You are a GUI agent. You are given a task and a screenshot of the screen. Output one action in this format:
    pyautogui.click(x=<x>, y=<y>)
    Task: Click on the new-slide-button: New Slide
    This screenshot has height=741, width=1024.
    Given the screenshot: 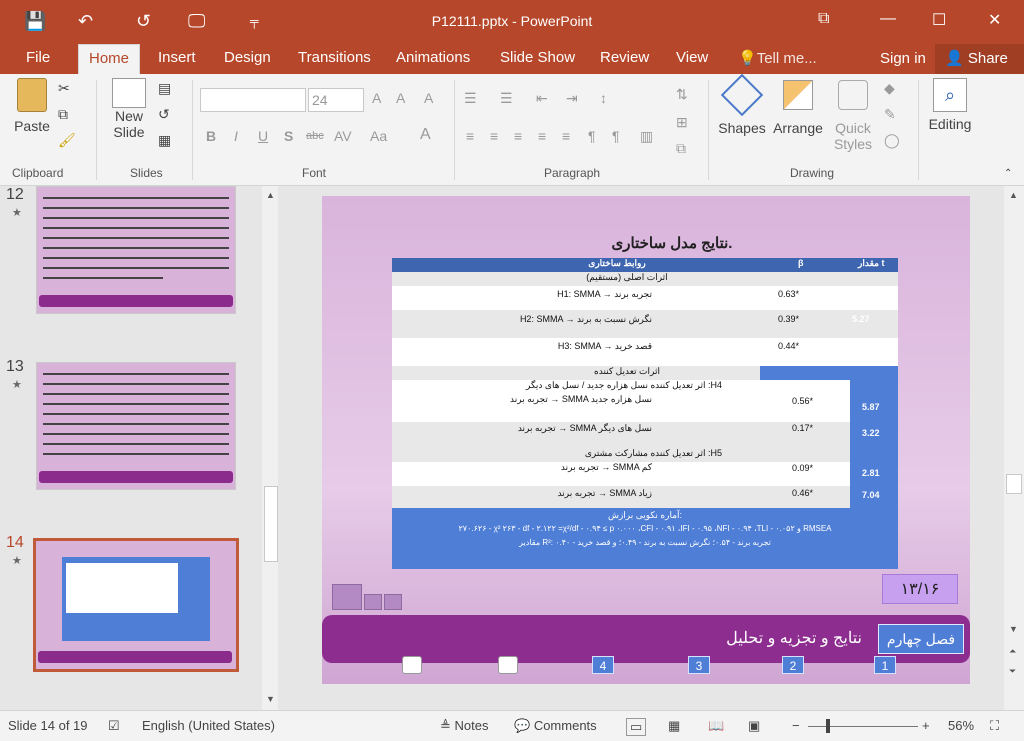 What is the action you would take?
    pyautogui.click(x=129, y=109)
    